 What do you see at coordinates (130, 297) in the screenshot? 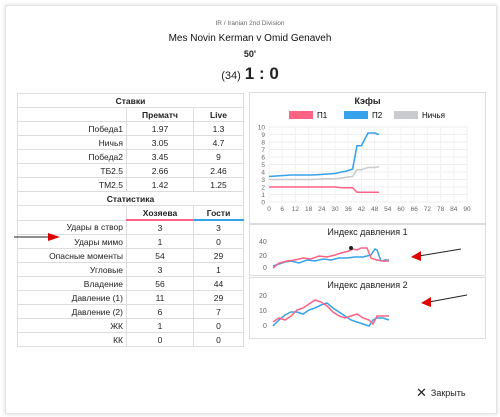
I see `table-row: Давление (1) 11 29` at bounding box center [130, 297].